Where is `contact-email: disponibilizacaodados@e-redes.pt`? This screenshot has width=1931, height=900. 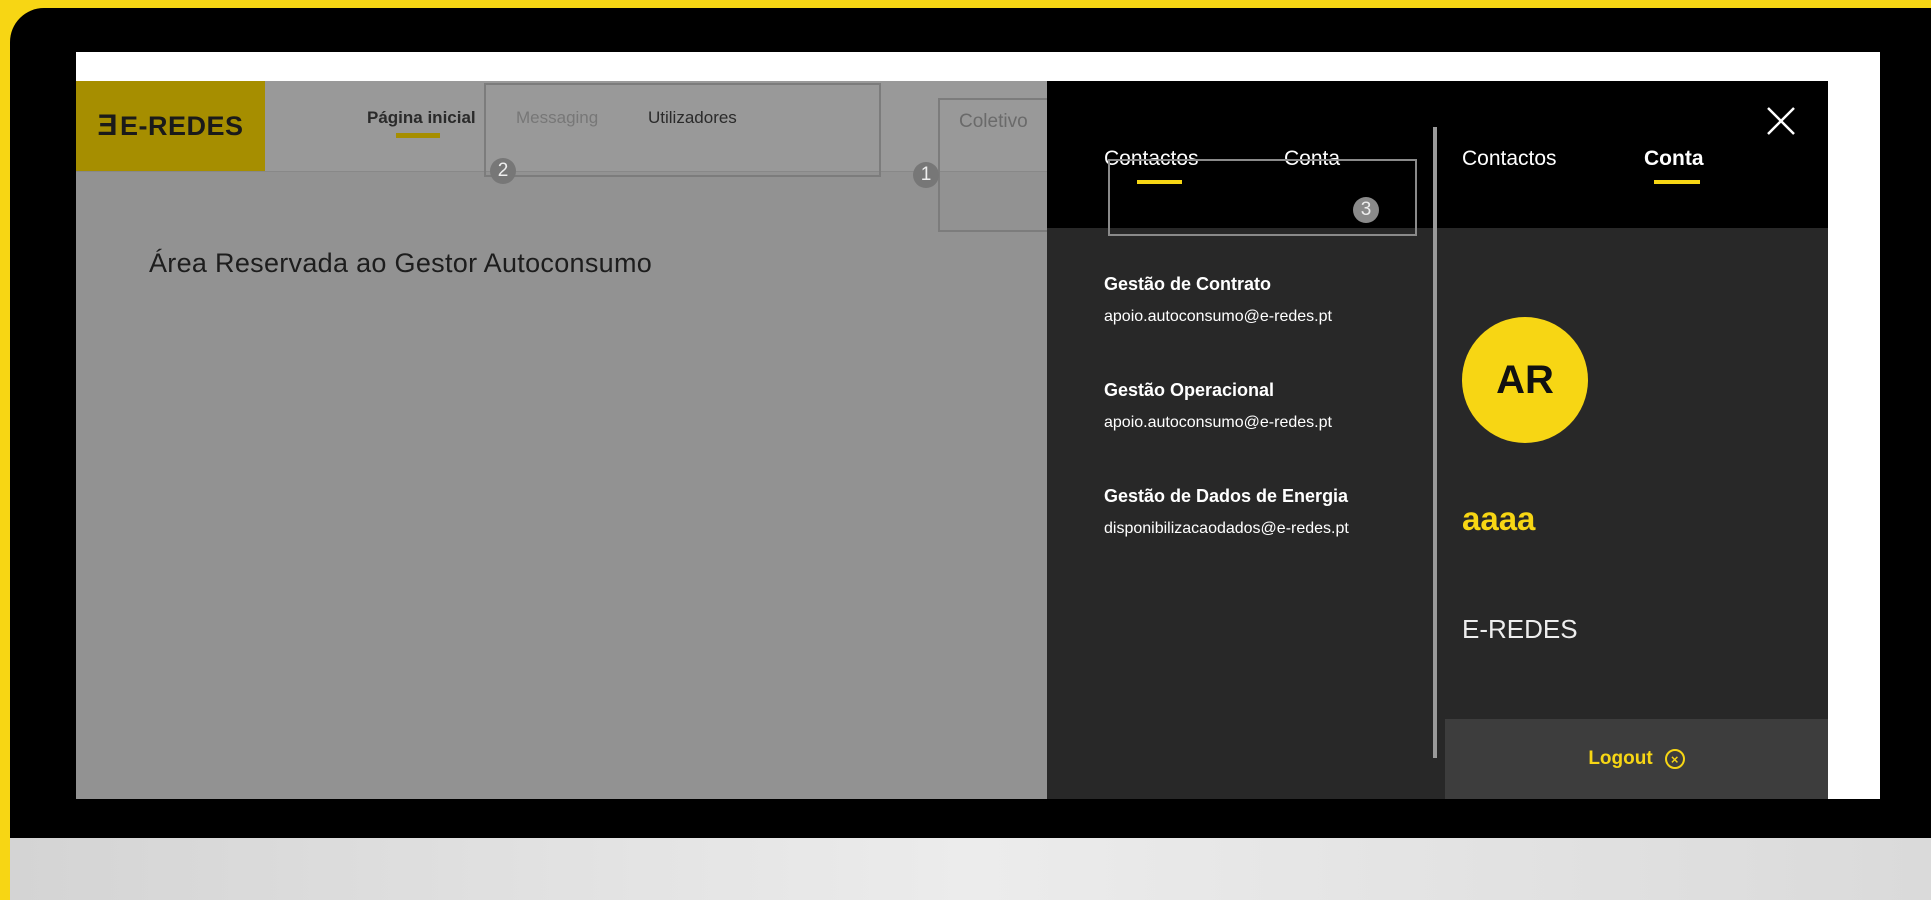 contact-email: disponibilizacaodados@e-redes.pt is located at coordinates (1254, 529).